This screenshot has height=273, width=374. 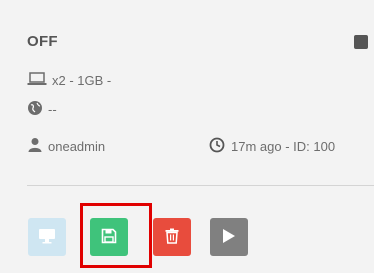 I want to click on trash-icon, so click(x=172, y=237).